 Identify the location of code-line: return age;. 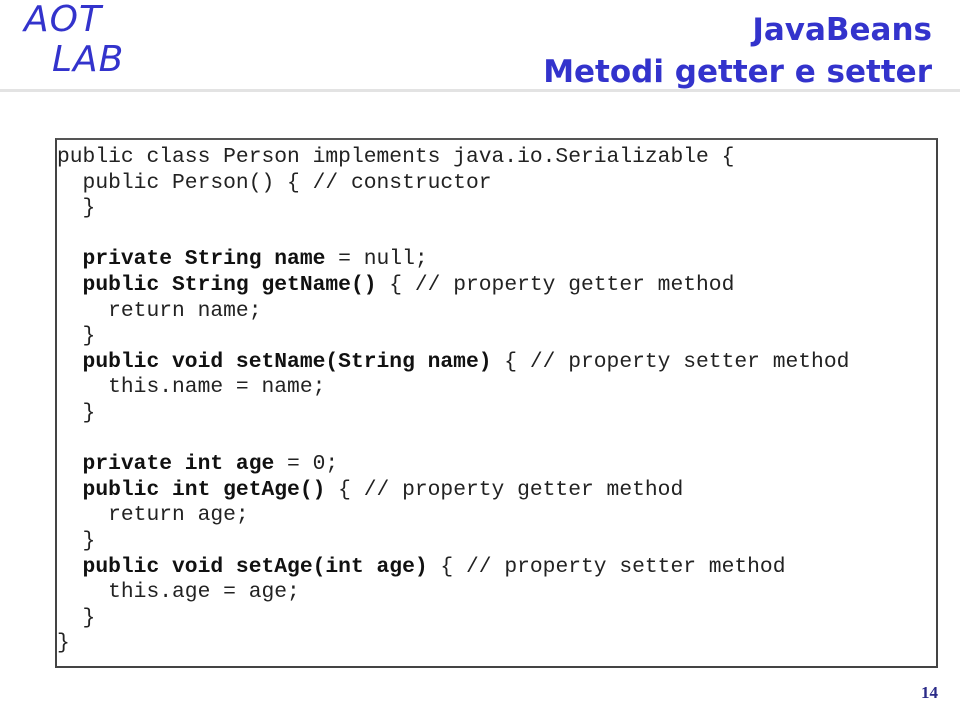
(453, 516).